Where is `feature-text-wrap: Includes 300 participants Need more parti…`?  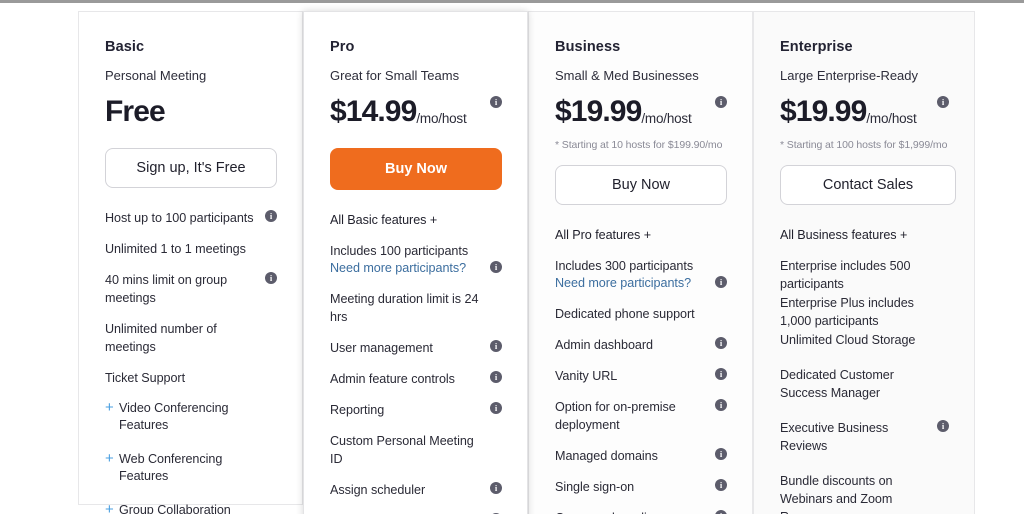
feature-text-wrap: Includes 300 participants Need more parti… is located at coordinates (624, 274).